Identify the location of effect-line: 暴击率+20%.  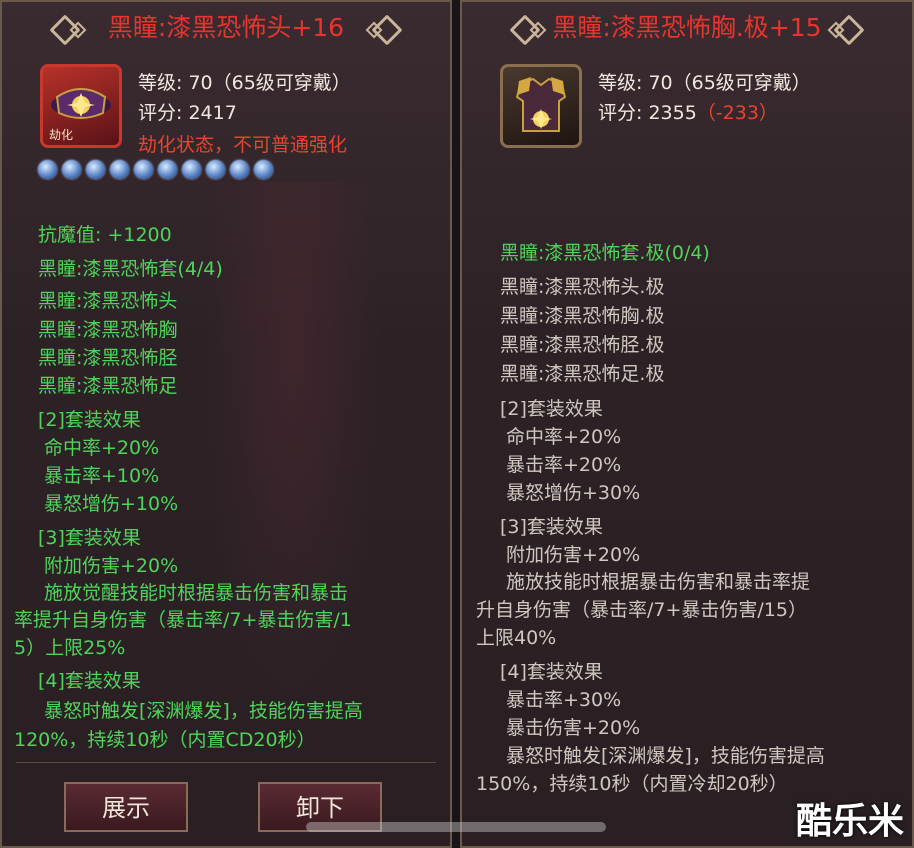
(564, 465).